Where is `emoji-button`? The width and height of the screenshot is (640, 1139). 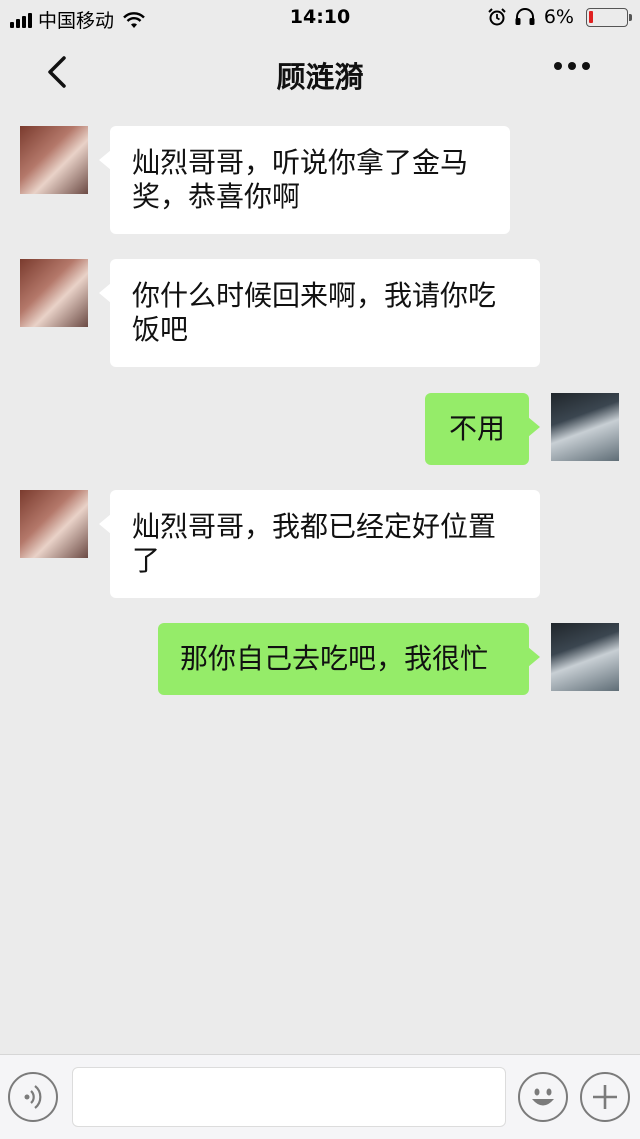
emoji-button is located at coordinates (543, 1097).